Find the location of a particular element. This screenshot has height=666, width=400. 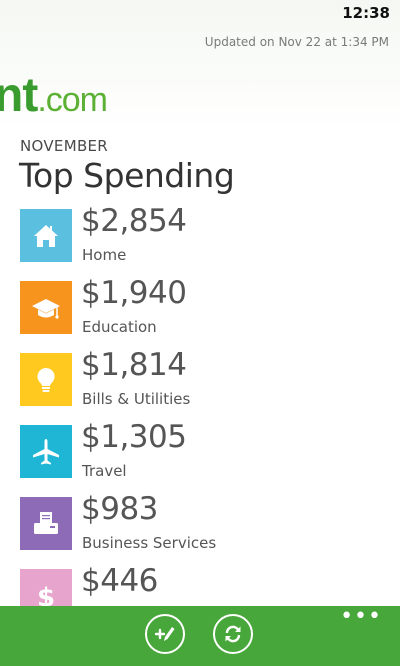

month-label: NOVEMBER is located at coordinates (64, 146).